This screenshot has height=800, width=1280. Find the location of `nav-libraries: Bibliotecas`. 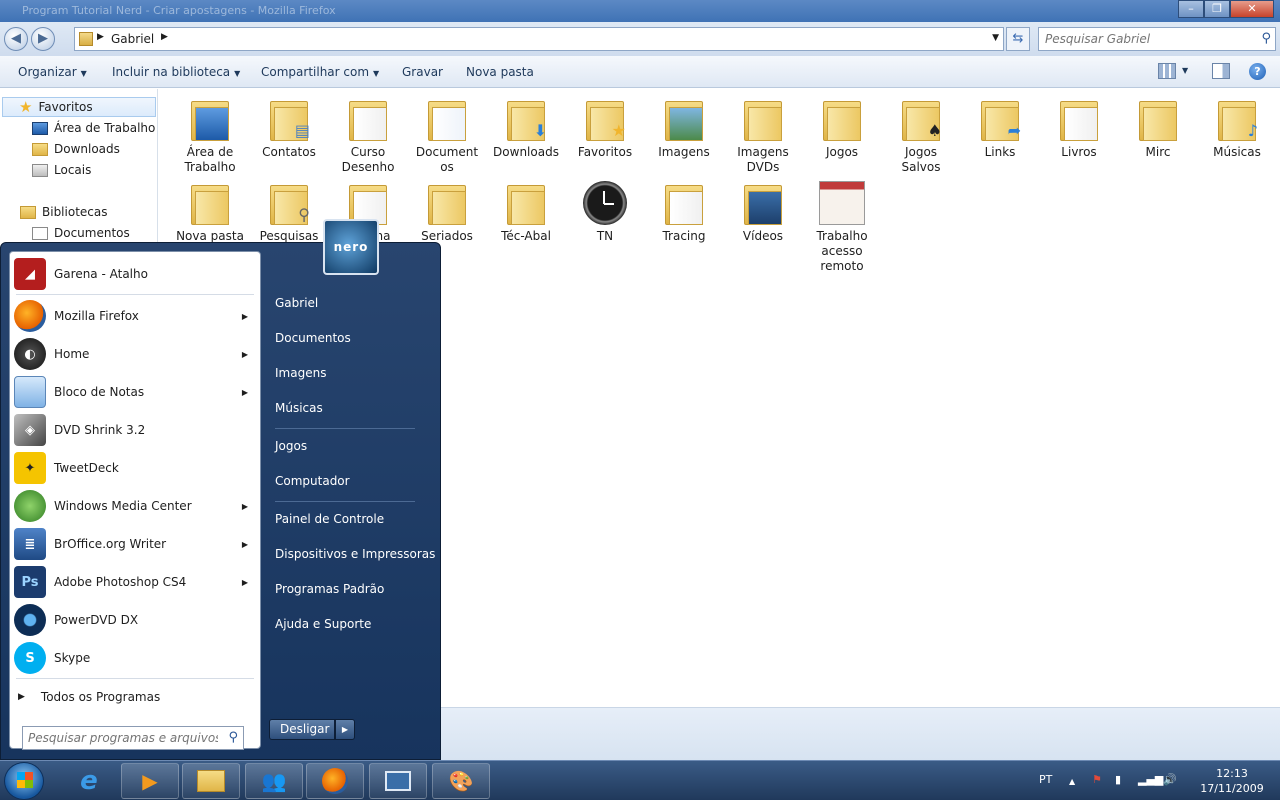

nav-libraries: Bibliotecas is located at coordinates (63, 212).